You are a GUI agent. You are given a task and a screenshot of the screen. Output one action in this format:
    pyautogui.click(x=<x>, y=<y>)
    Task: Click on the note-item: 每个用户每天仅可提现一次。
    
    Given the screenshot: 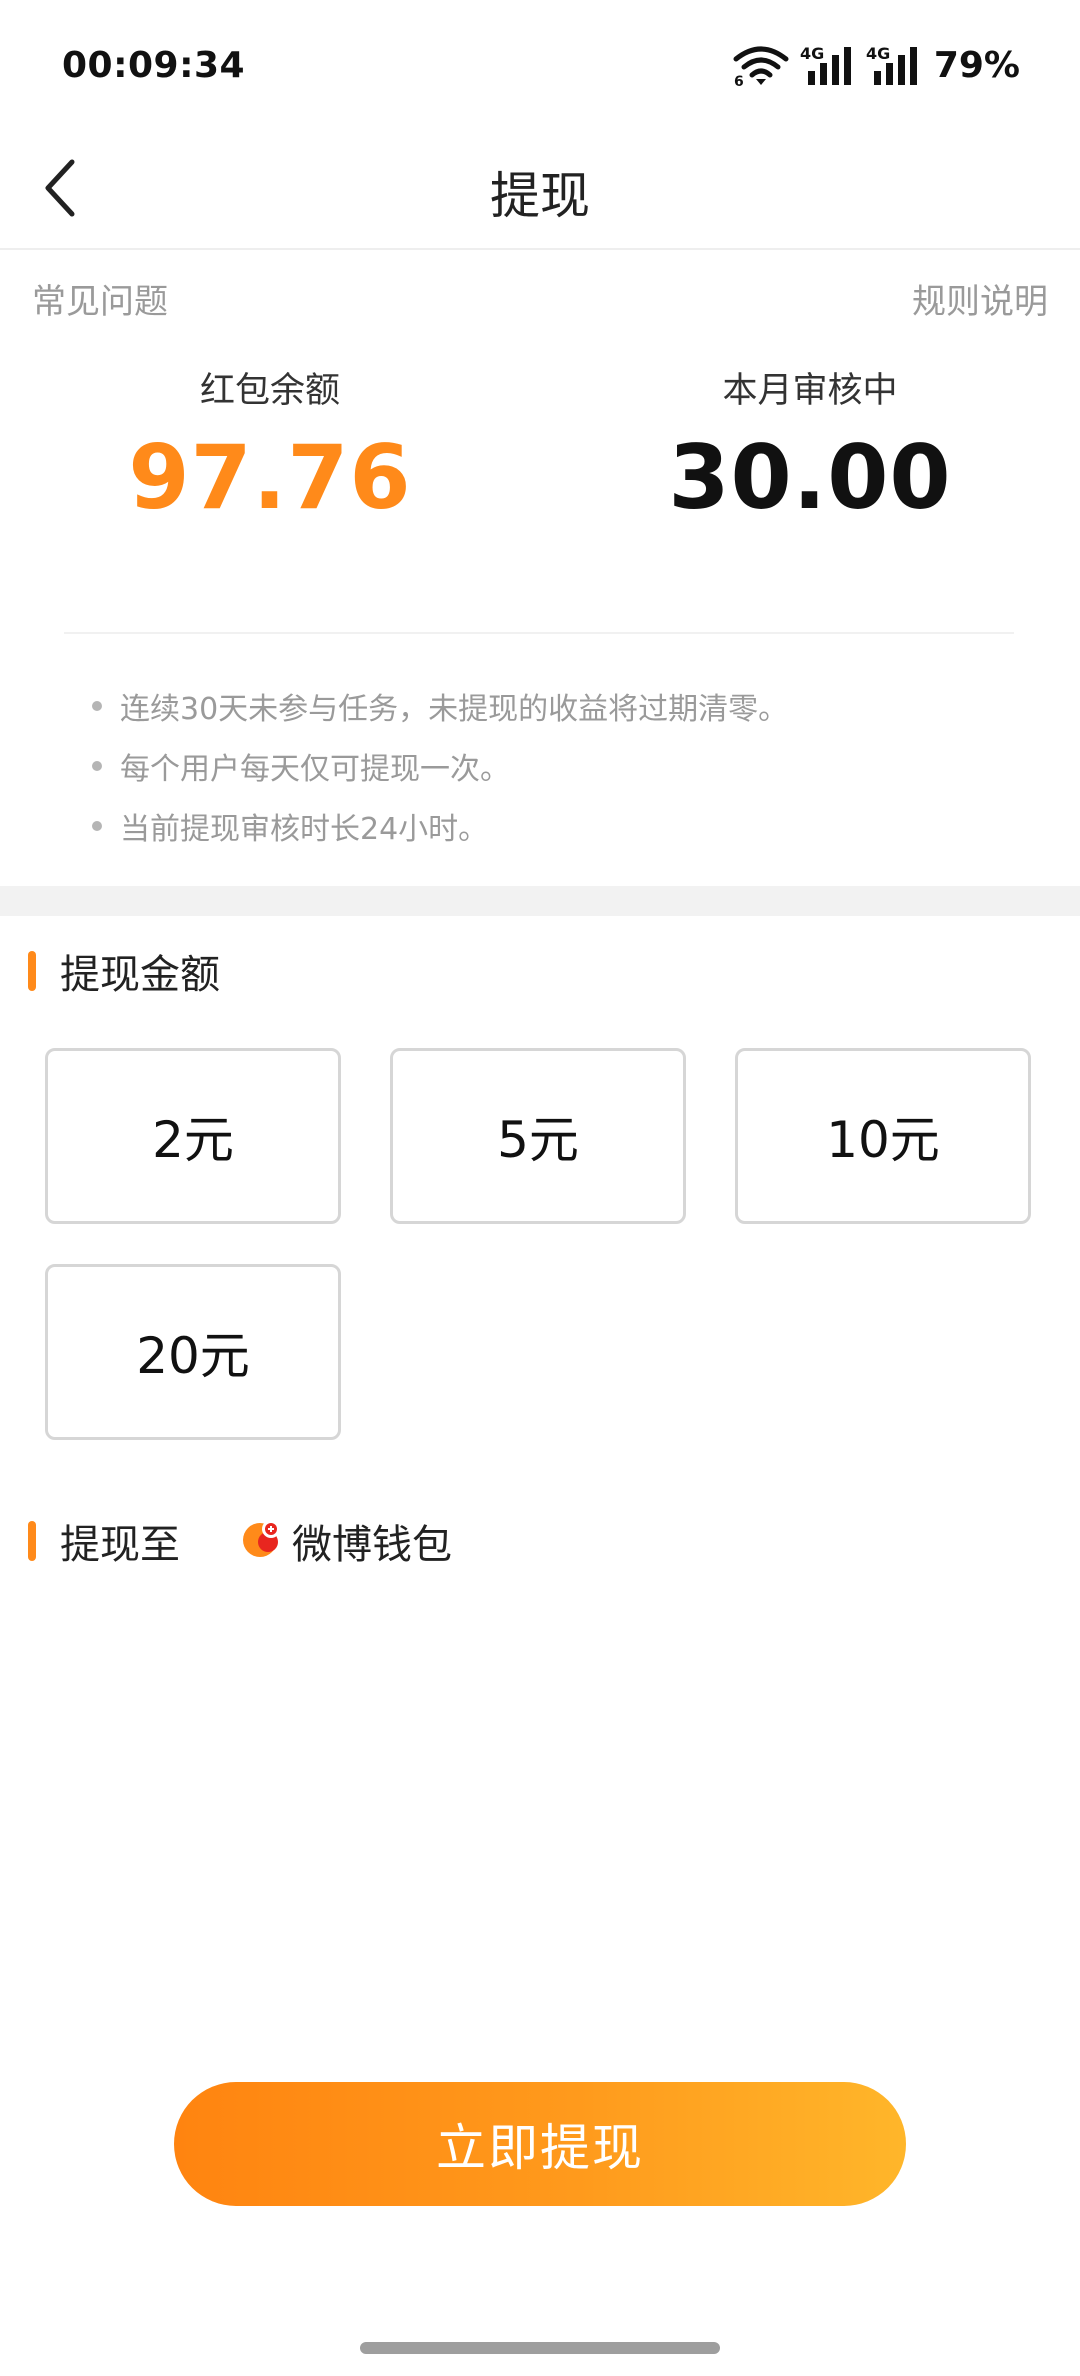 What is the action you would take?
    pyautogui.click(x=567, y=766)
    